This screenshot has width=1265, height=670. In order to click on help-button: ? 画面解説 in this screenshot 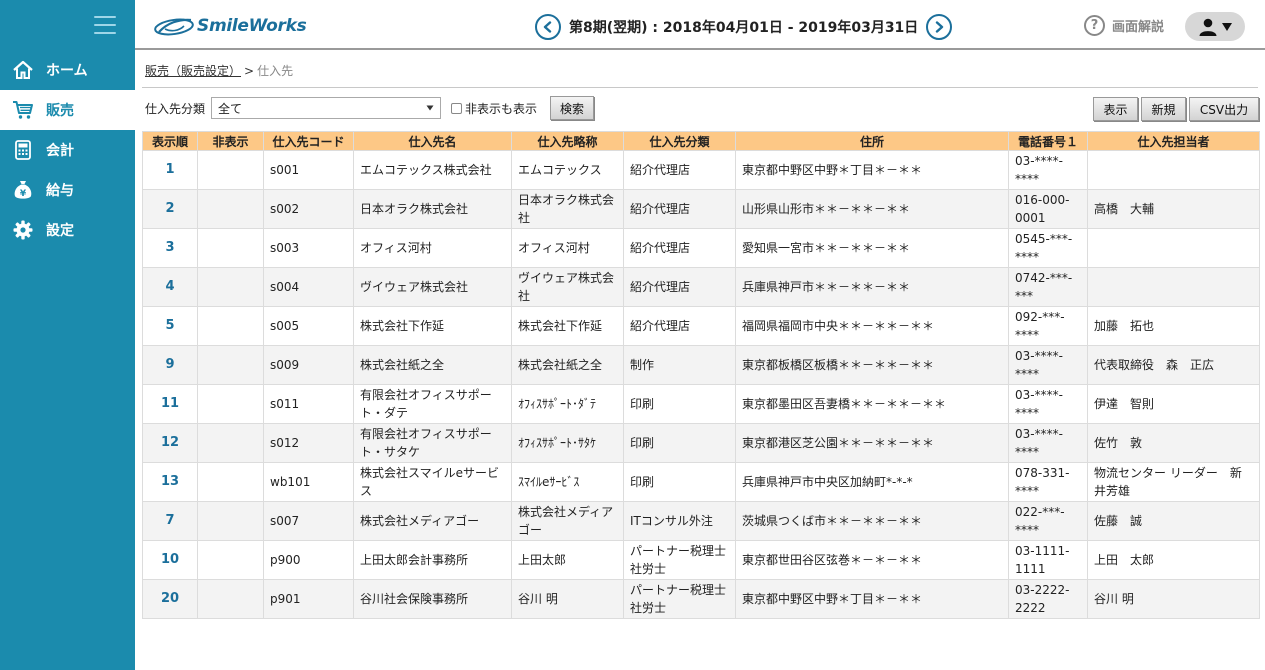, I will do `click(1124, 25)`.